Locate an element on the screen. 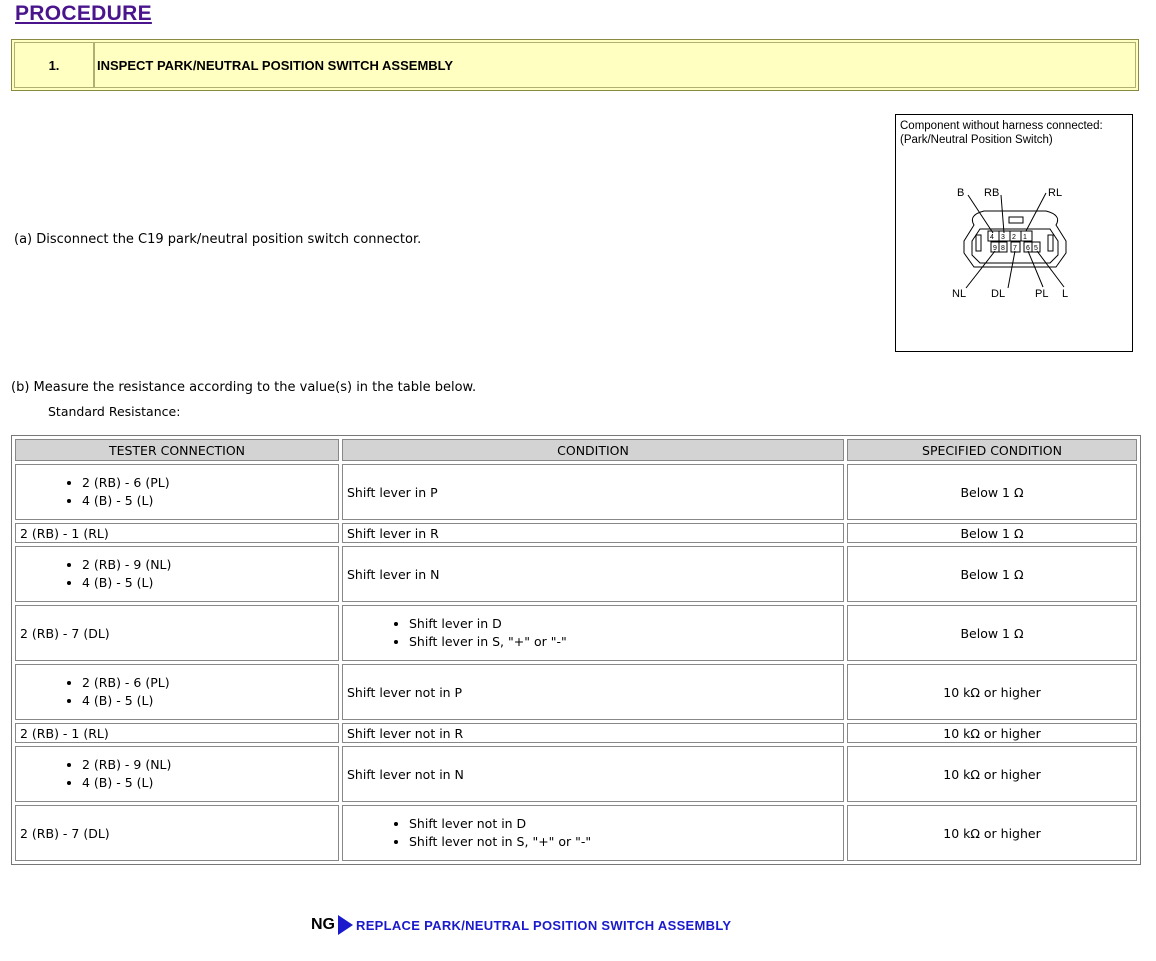 Image resolution: width=1156 pixels, height=961 pixels. pin-label-l: L is located at coordinates (1065, 294).